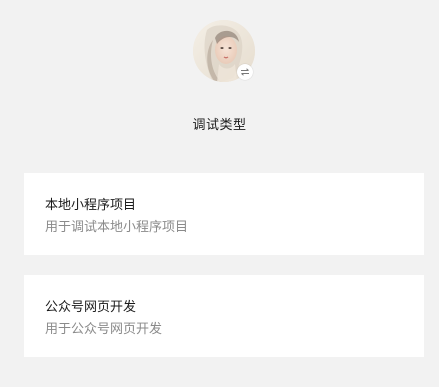 This screenshot has height=387, width=439. Describe the element at coordinates (117, 227) in the screenshot. I see `option-description: 用于调试本地小程序项目` at that location.